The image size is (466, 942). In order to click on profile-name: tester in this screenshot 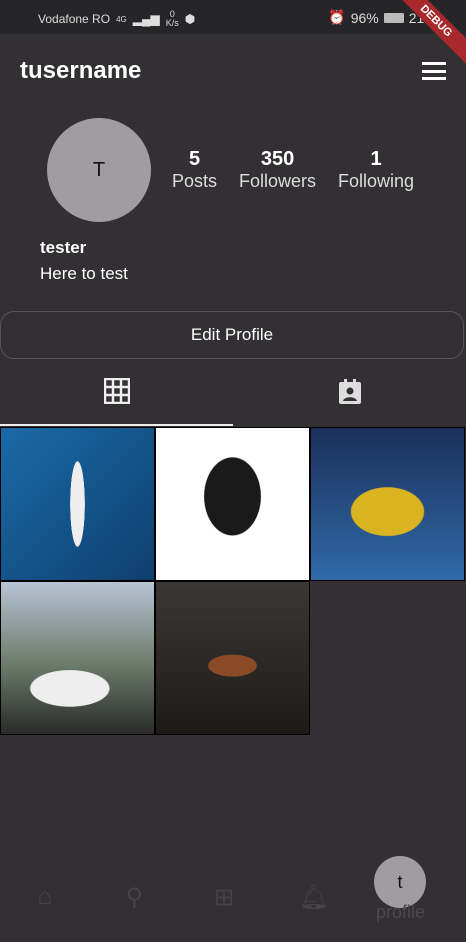, I will do `click(63, 247)`.